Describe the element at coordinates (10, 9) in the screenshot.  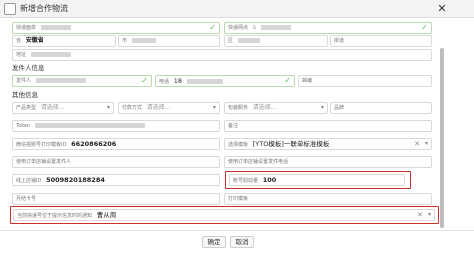
I see `app-icon` at that location.